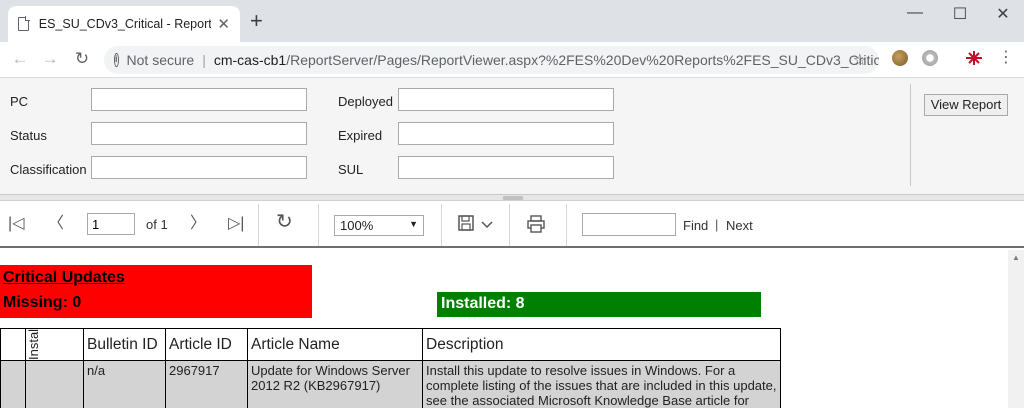 The width and height of the screenshot is (1024, 408). What do you see at coordinates (506, 167) in the screenshot?
I see `param-input-sul` at bounding box center [506, 167].